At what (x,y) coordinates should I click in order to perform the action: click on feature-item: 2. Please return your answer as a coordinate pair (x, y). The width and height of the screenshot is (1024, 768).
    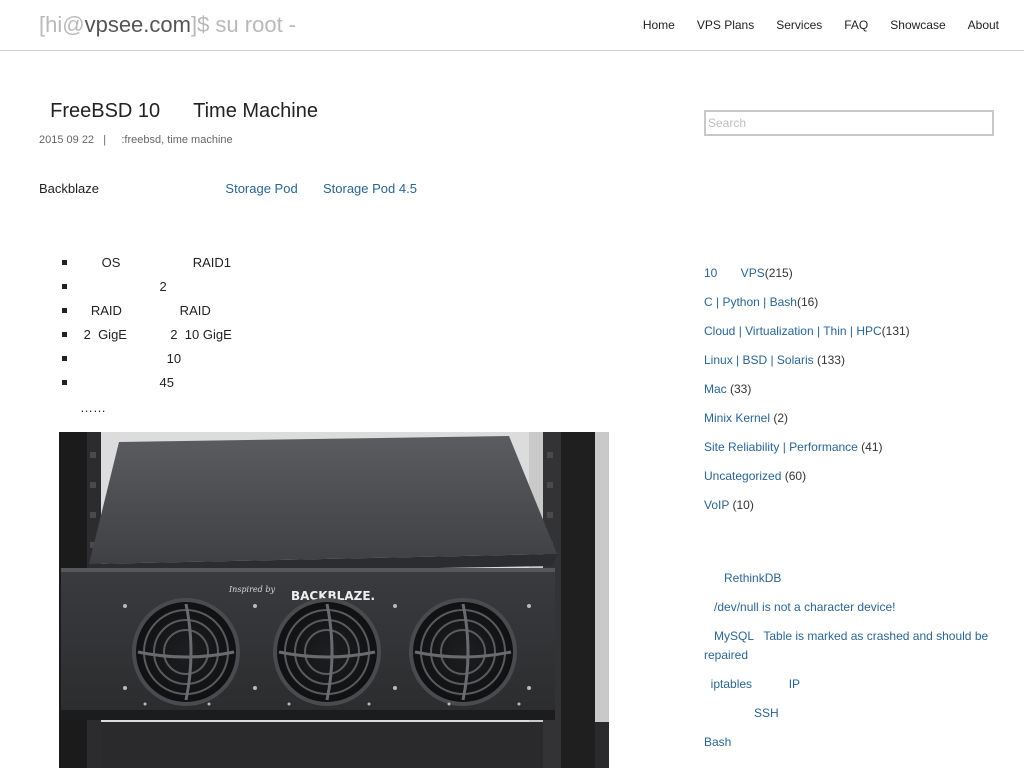
    Looking at the image, I should click on (147, 290).